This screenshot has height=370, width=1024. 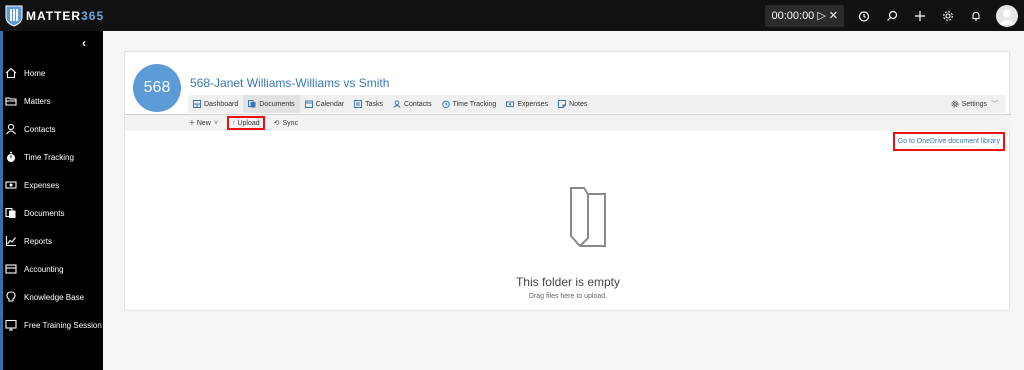 I want to click on avatar, so click(x=1007, y=15).